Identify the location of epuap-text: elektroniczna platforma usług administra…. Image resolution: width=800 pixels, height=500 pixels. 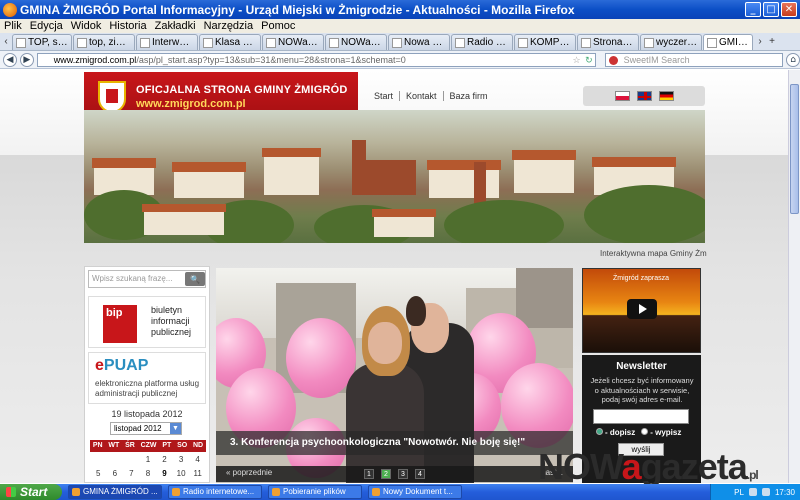
(147, 388).